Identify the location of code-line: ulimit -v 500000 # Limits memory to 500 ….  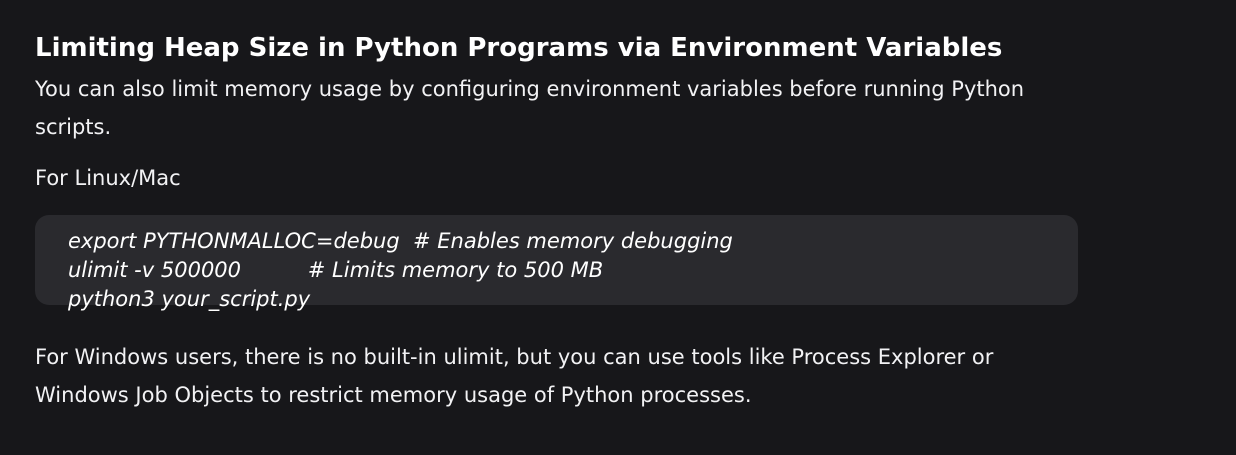
(336, 270).